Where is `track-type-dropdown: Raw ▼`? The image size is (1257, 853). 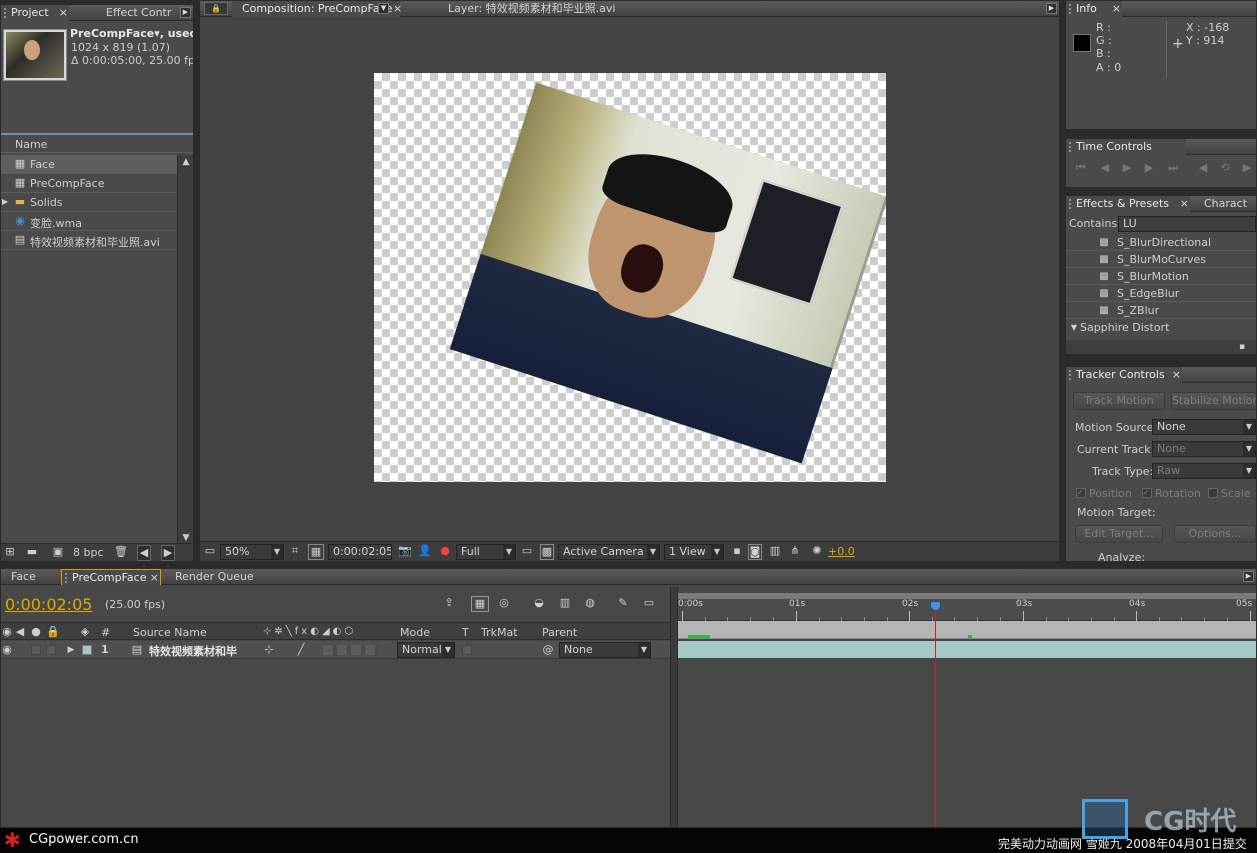
track-type-dropdown: Raw ▼ is located at coordinates (1204, 471).